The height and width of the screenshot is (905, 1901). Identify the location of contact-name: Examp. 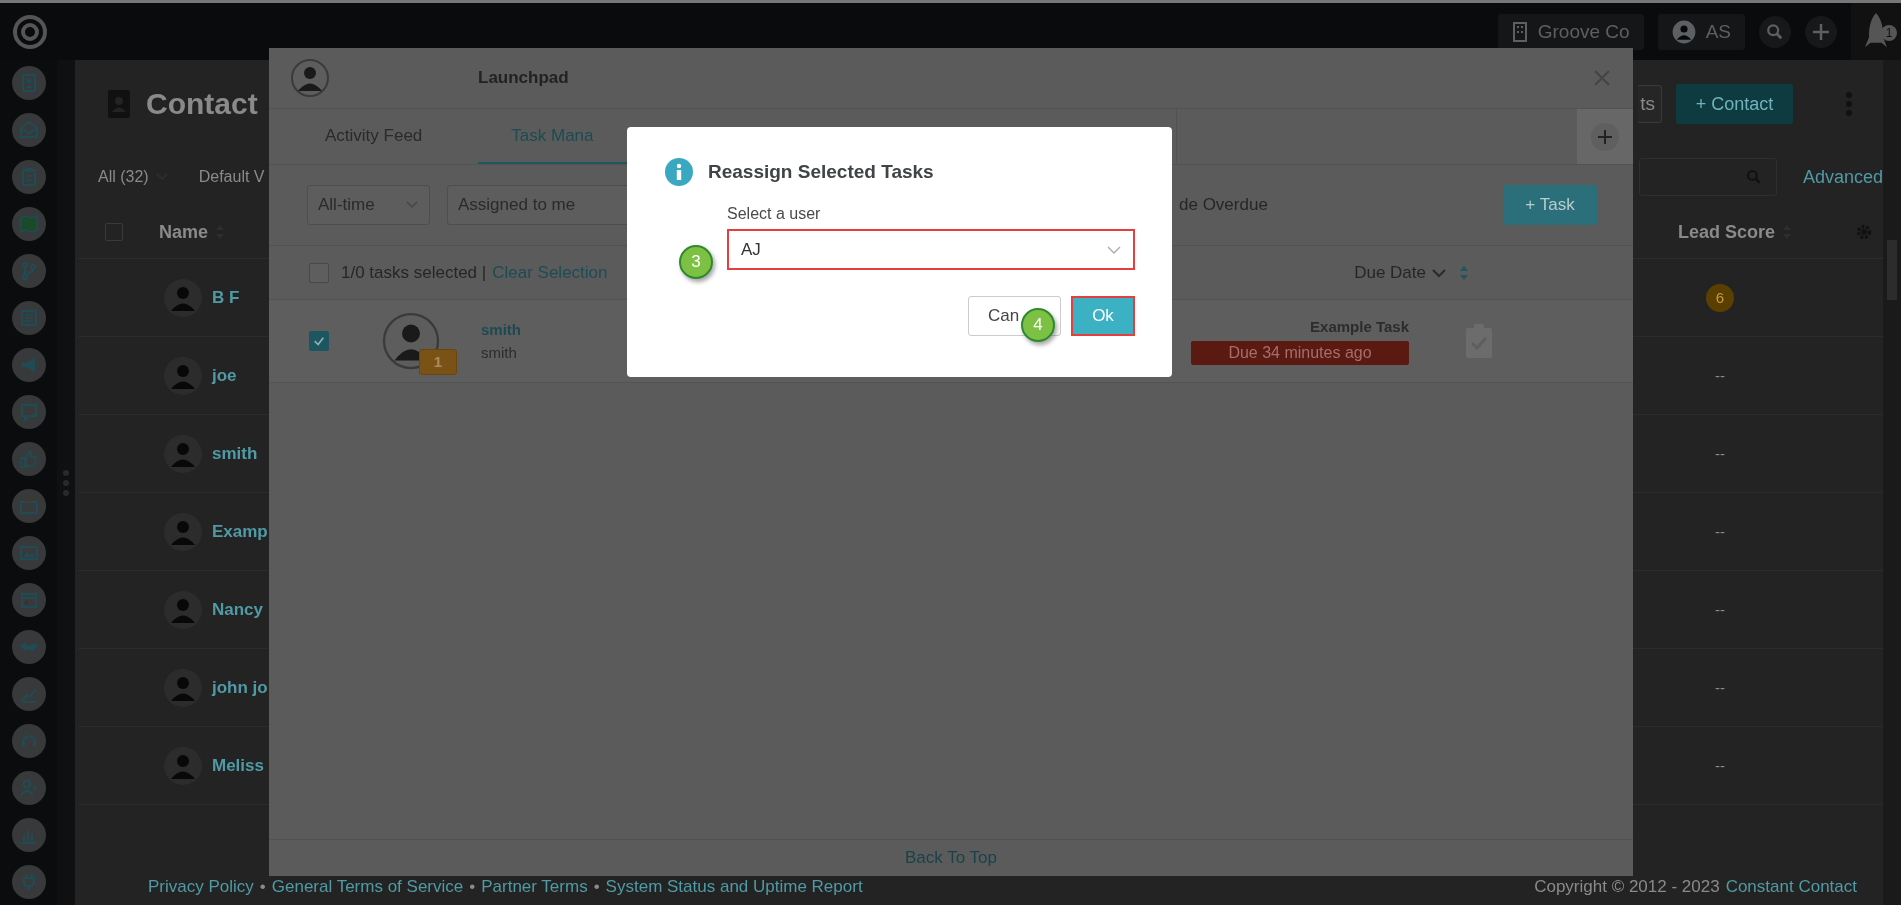
(240, 531).